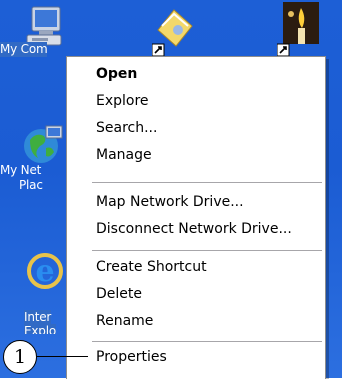 This screenshot has width=342, height=379. What do you see at coordinates (151, 267) in the screenshot?
I see `menu-item-create-shortcut: Create Shortcut` at bounding box center [151, 267].